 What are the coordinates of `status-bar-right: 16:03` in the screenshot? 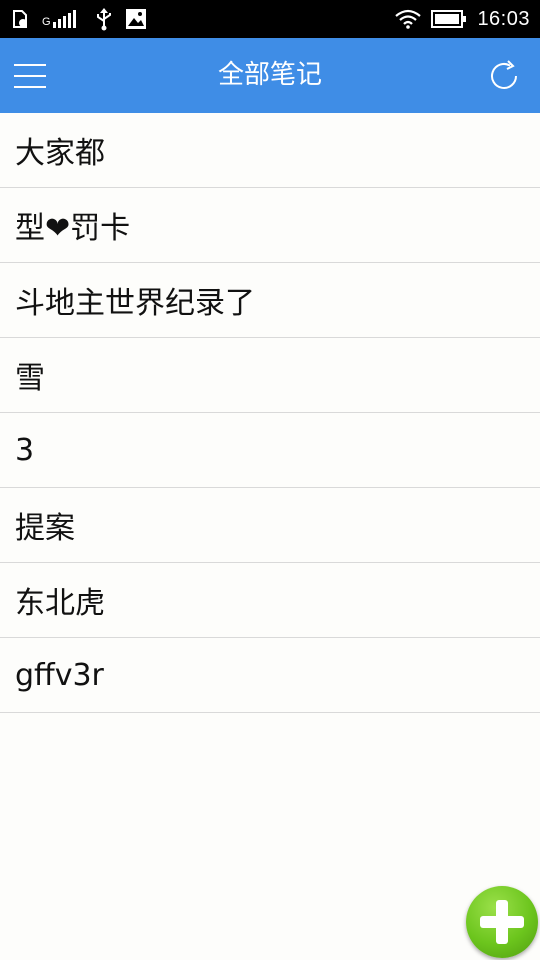 It's located at (462, 19).